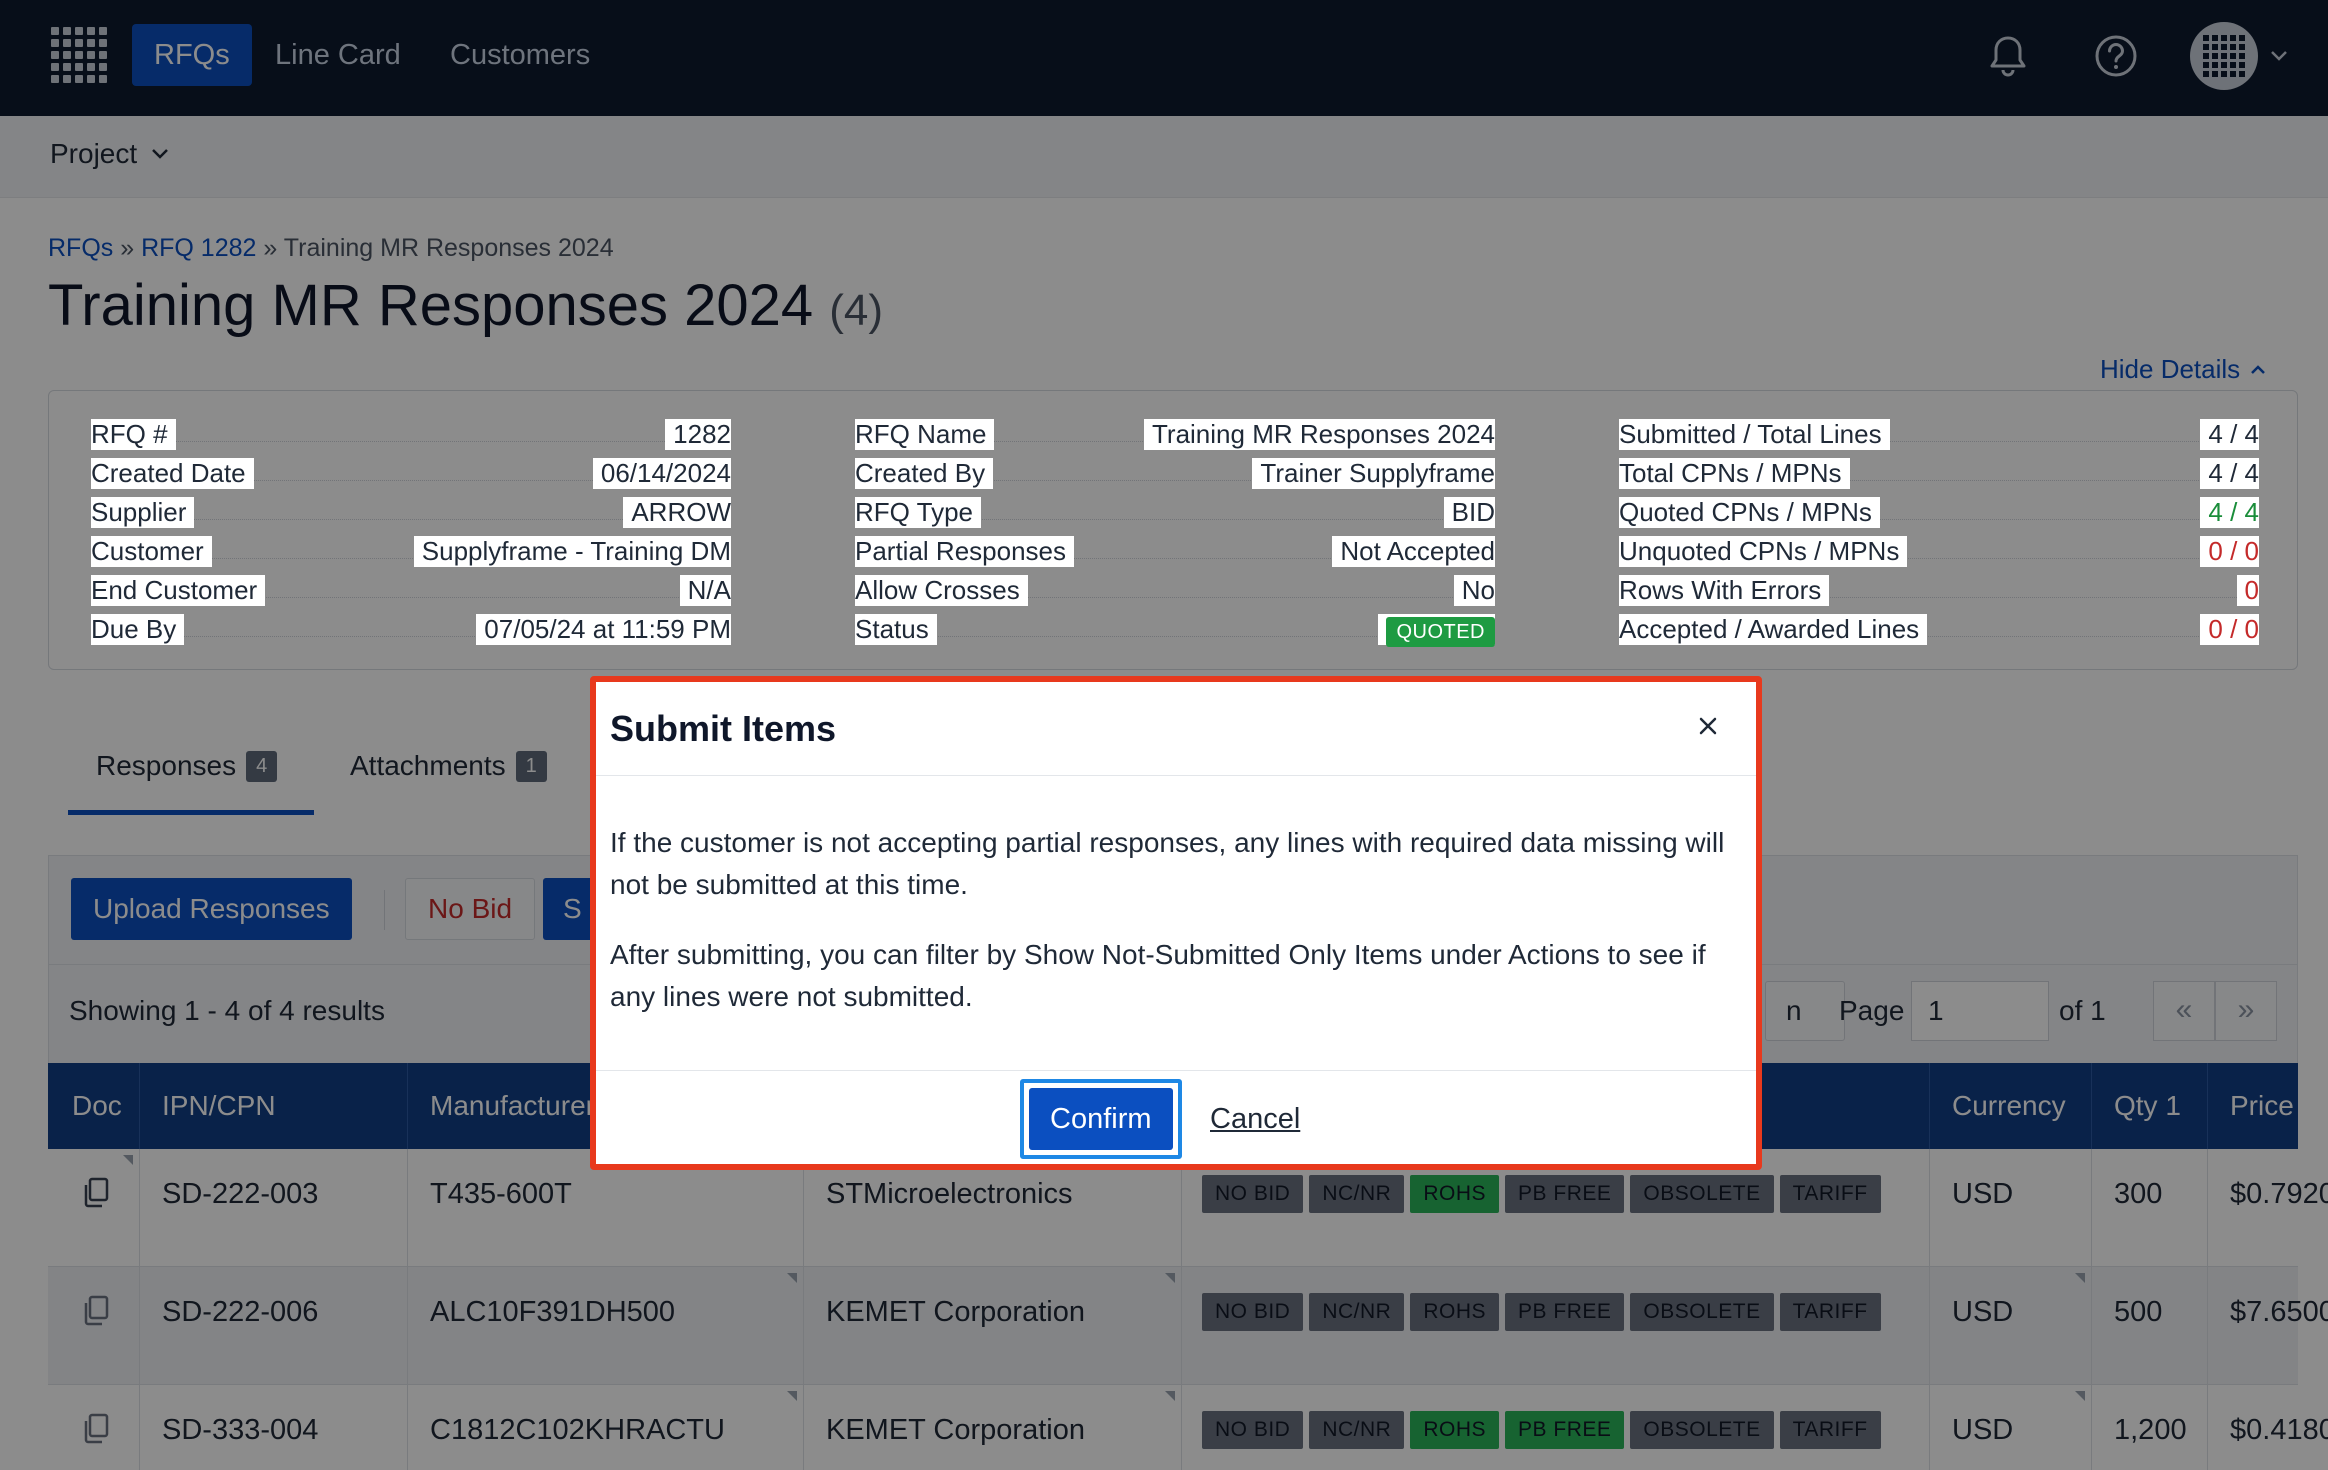 The width and height of the screenshot is (2328, 1470). Describe the element at coordinates (941, 590) in the screenshot. I see `detail-key: Allow Crosses` at that location.